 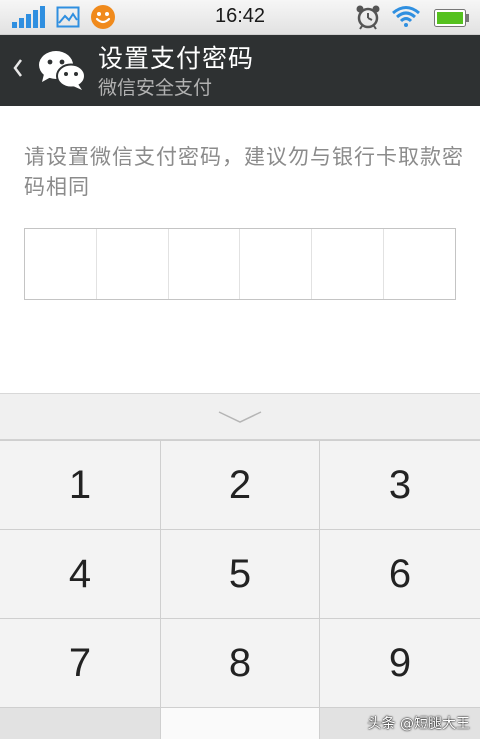 What do you see at coordinates (240, 574) in the screenshot?
I see `key-5: 5` at bounding box center [240, 574].